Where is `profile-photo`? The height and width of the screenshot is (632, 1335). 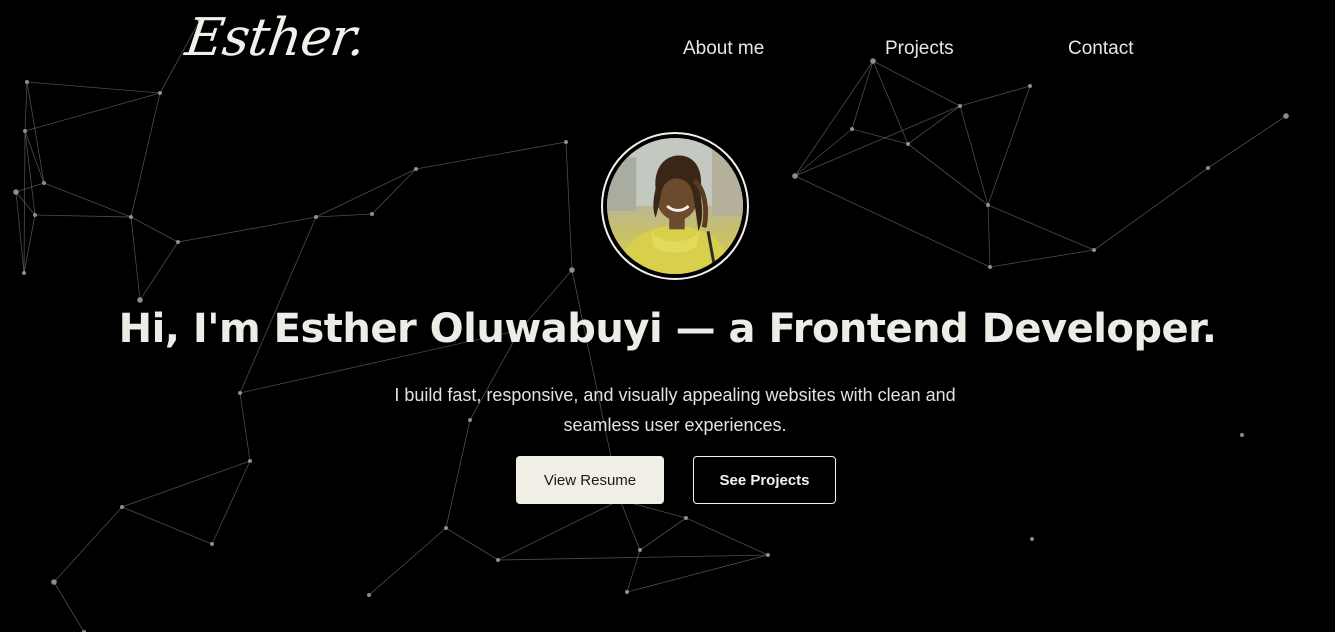
profile-photo is located at coordinates (675, 206).